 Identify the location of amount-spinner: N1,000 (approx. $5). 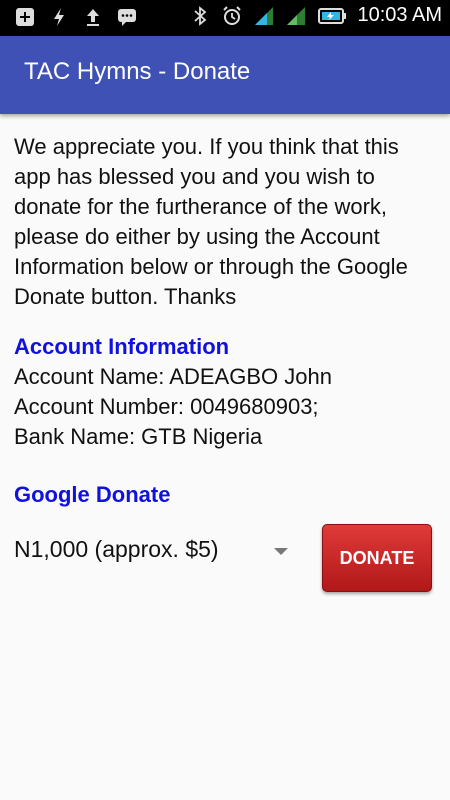
(116, 549).